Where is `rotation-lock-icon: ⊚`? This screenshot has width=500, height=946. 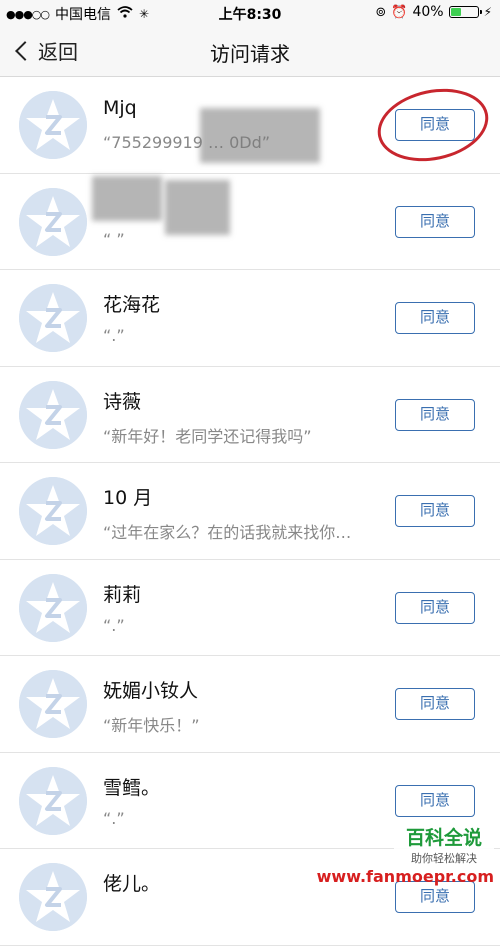 rotation-lock-icon: ⊚ is located at coordinates (381, 12).